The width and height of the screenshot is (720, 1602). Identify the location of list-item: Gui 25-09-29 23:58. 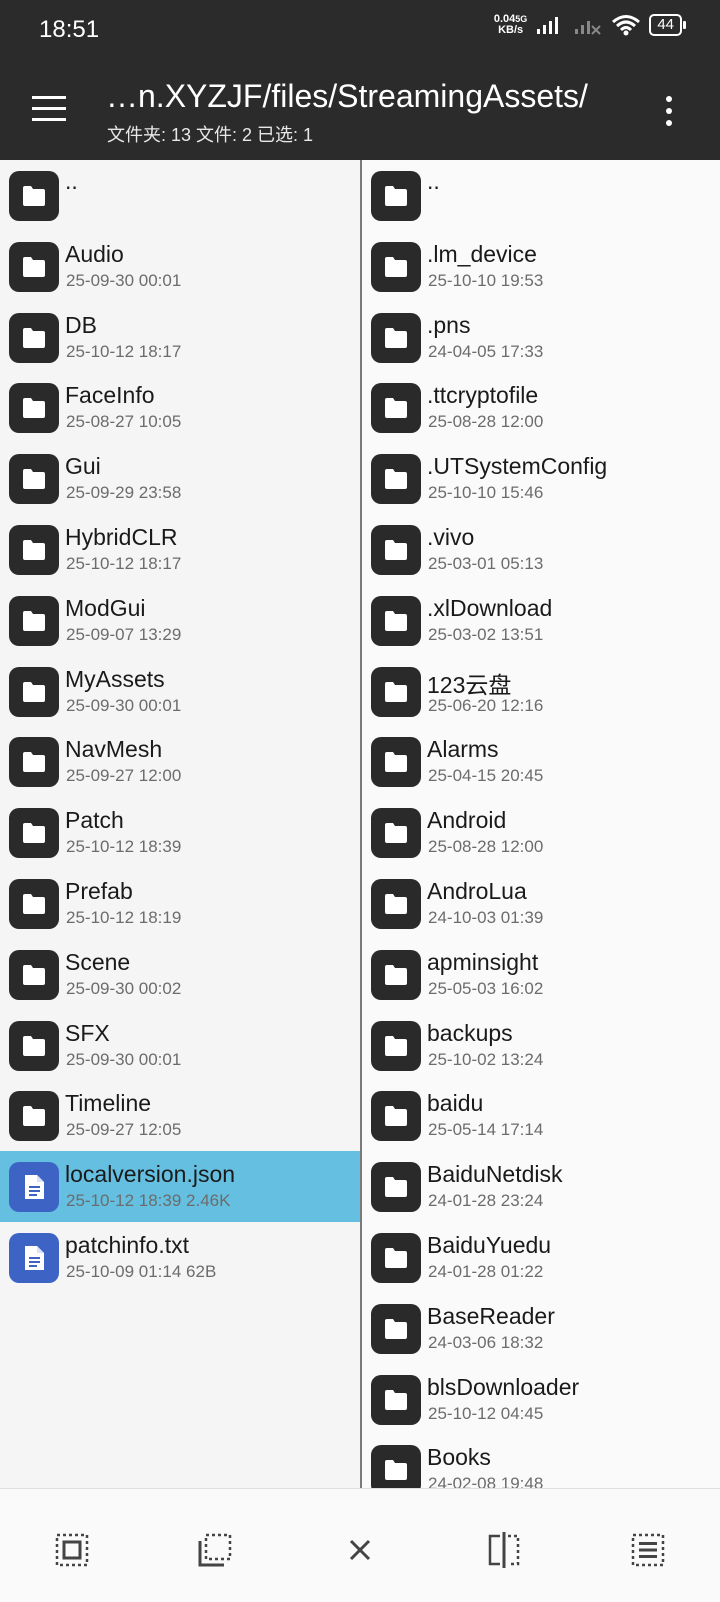
(180, 478).